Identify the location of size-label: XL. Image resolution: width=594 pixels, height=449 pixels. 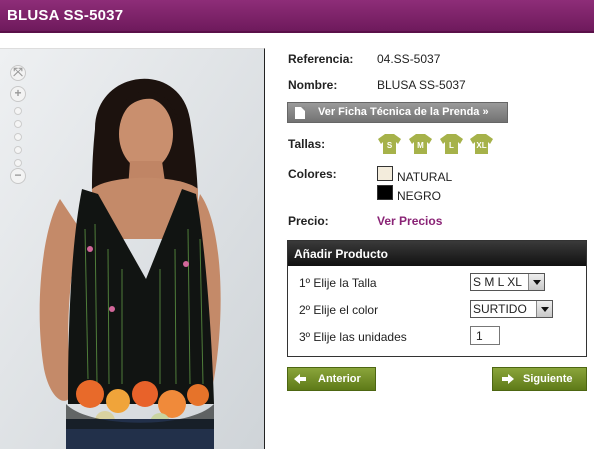
(481, 145).